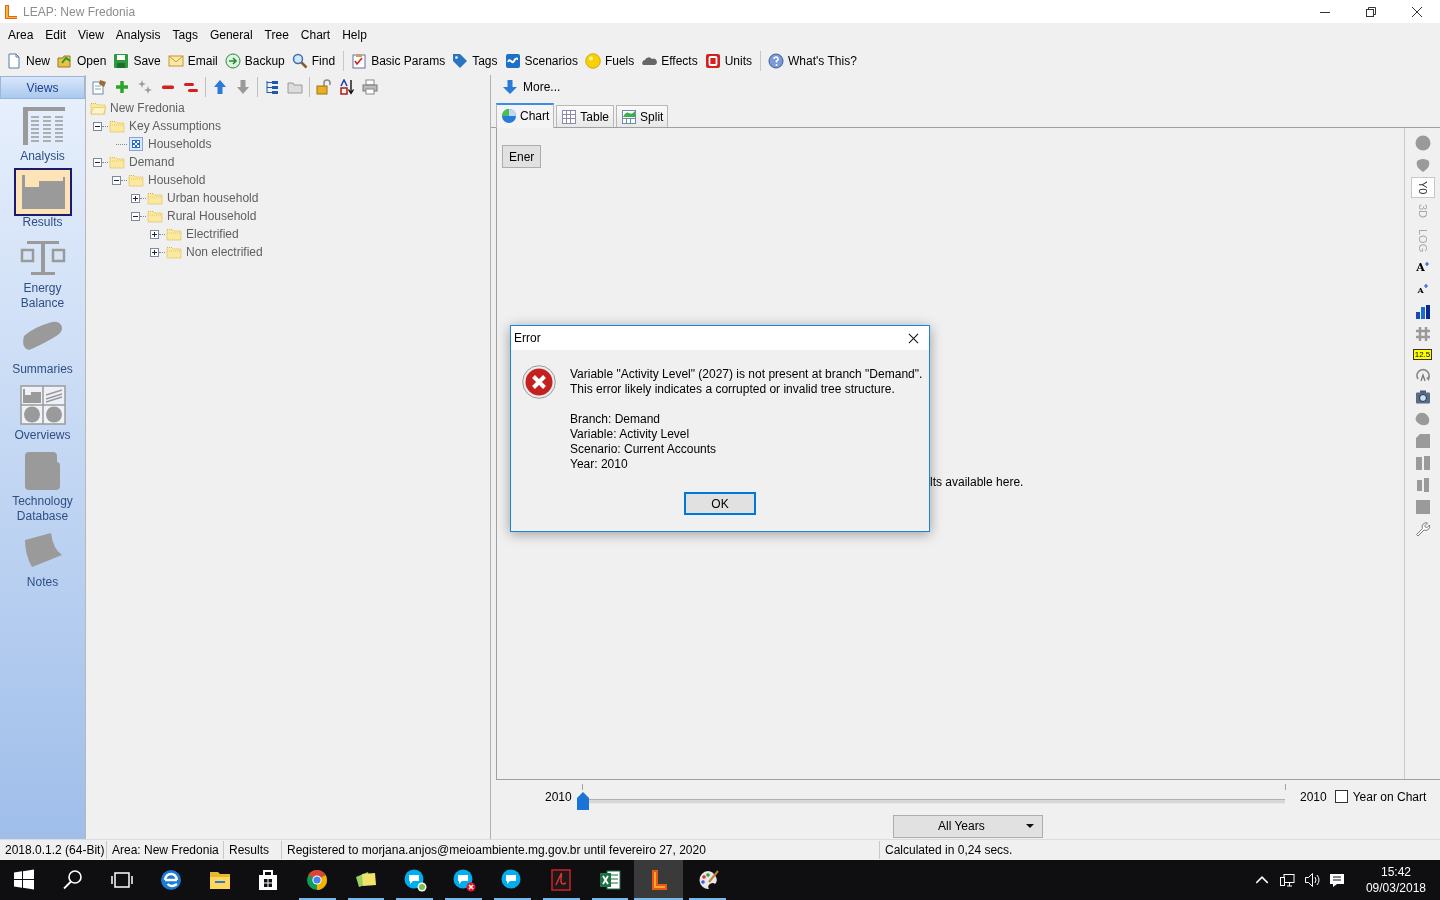 The height and width of the screenshot is (900, 1440). I want to click on year-range-dropdown: All Years, so click(968, 826).